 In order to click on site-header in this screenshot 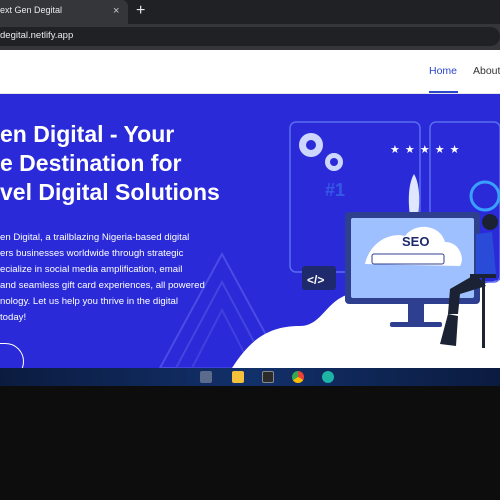, I will do `click(250, 72)`.